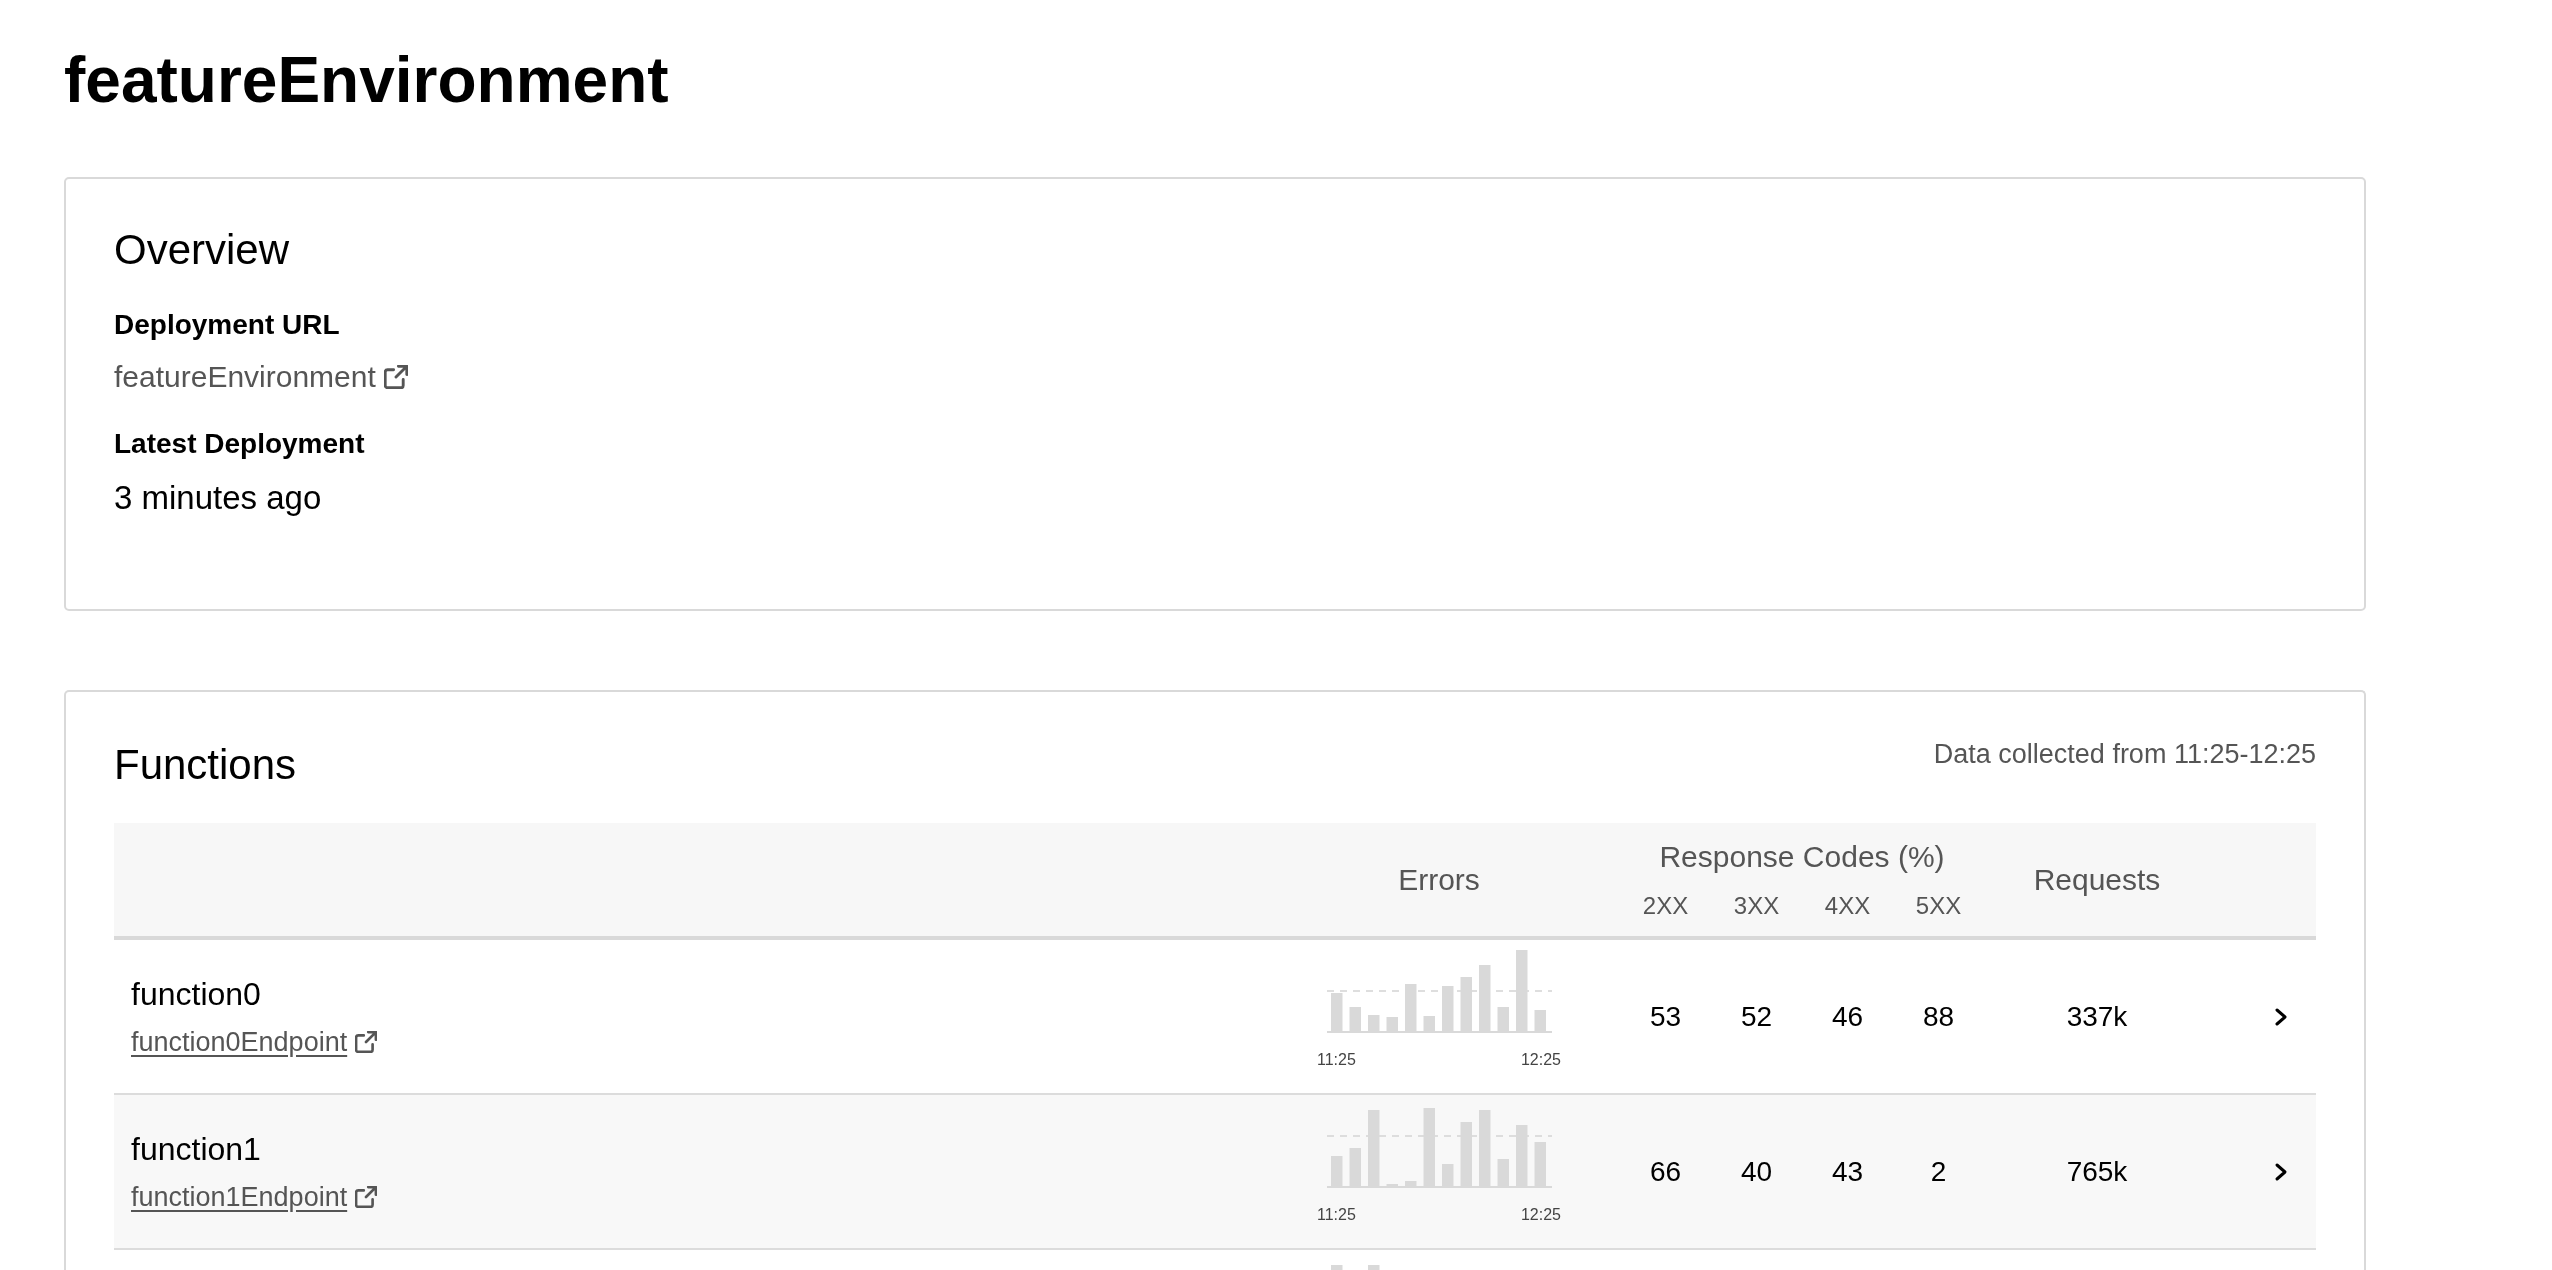 This screenshot has height=1270, width=2552. What do you see at coordinates (1756, 1016) in the screenshot?
I see `response-code-value: 52` at bounding box center [1756, 1016].